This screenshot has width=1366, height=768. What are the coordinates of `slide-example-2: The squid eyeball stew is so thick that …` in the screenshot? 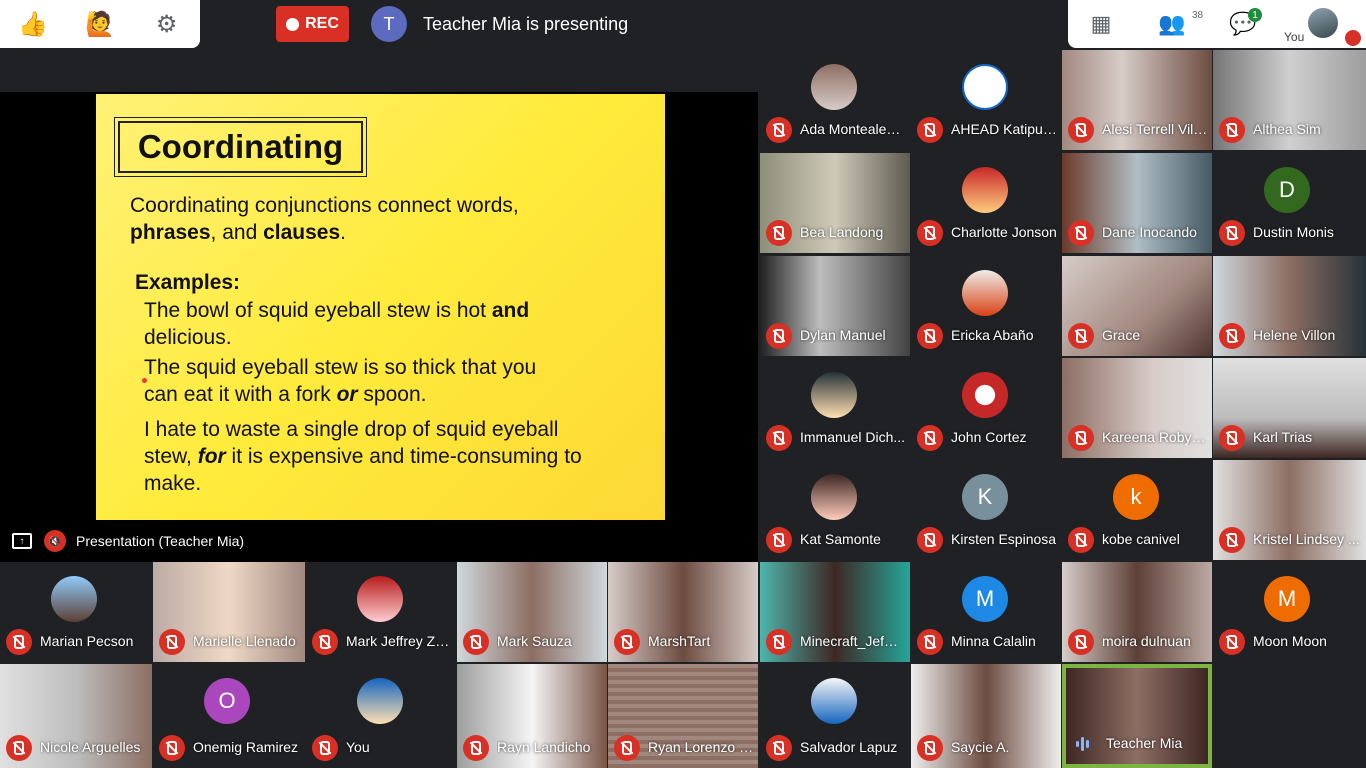 It's located at (340, 381).